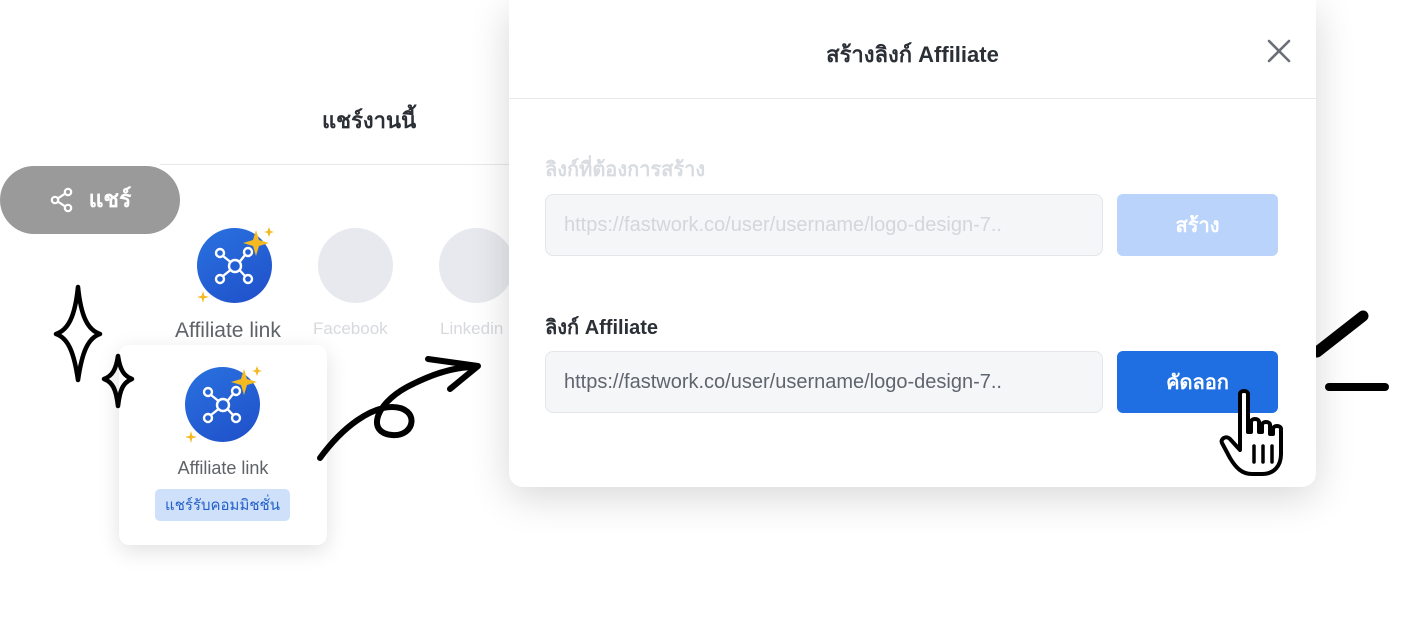 The height and width of the screenshot is (617, 1402). What do you see at coordinates (223, 445) in the screenshot?
I see `affiliate-card: Affiliate link แชร์รับคอมมิชชั่น` at bounding box center [223, 445].